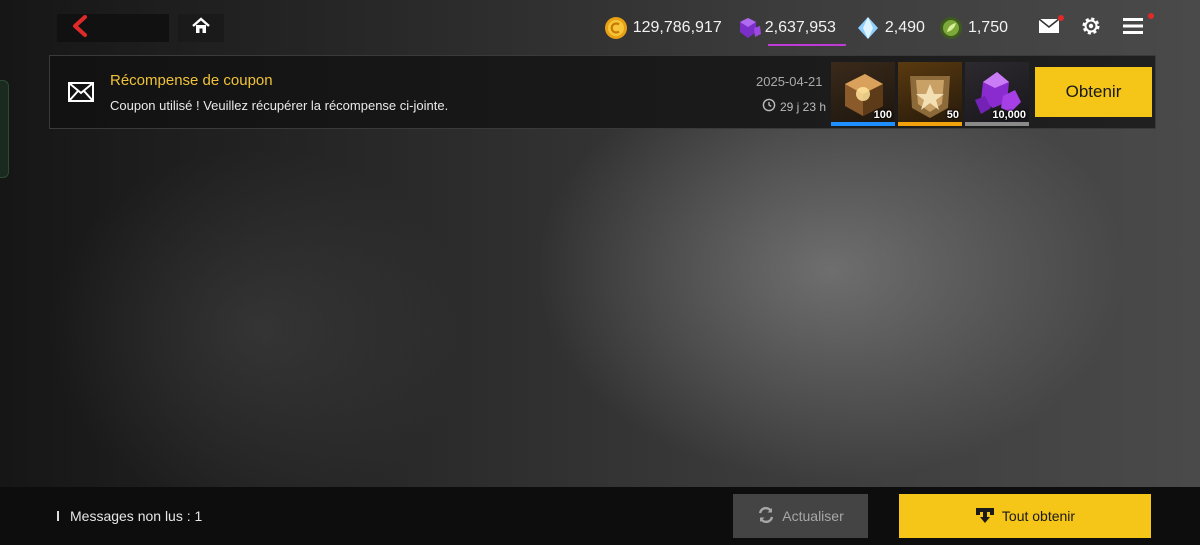 The image size is (1200, 545). I want to click on gold-amount: 129,786,917, so click(677, 27).